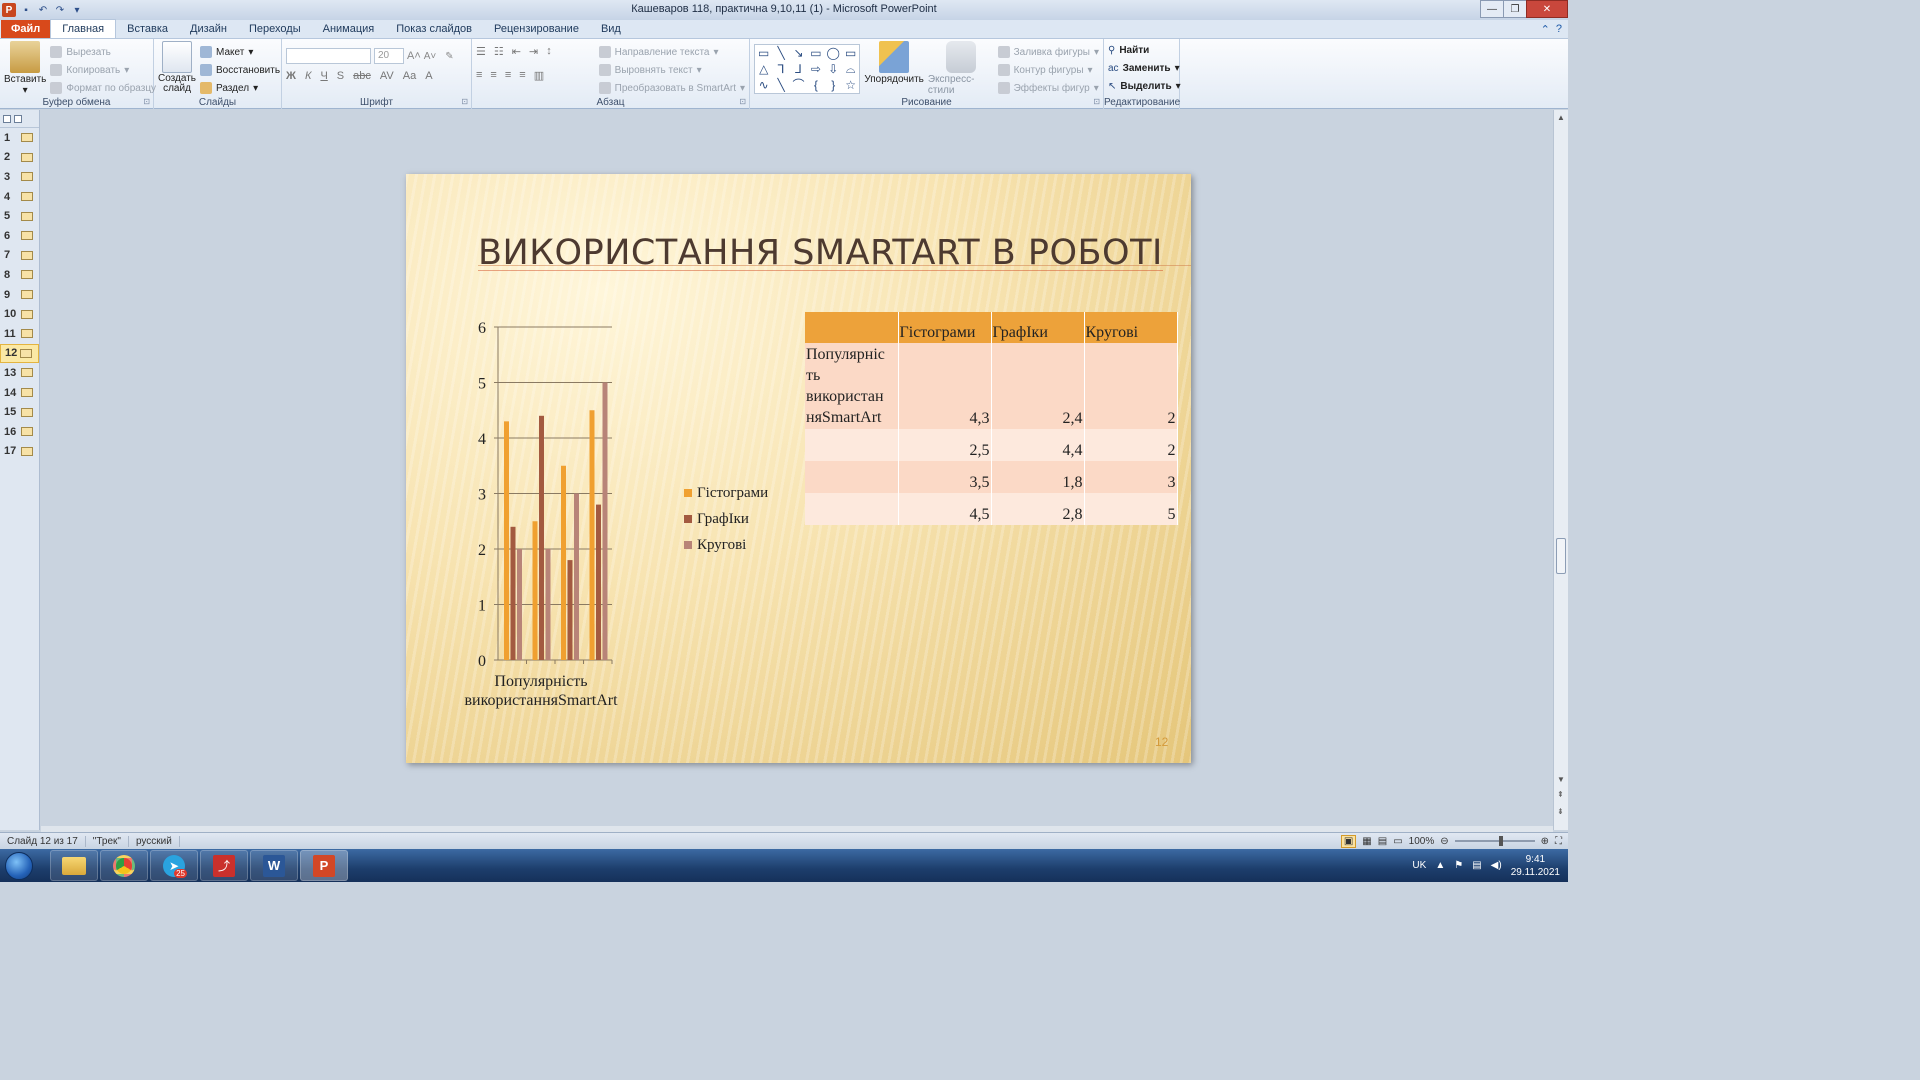  Describe the element at coordinates (154, 841) in the screenshot. I see `language-indicator: русский` at that location.